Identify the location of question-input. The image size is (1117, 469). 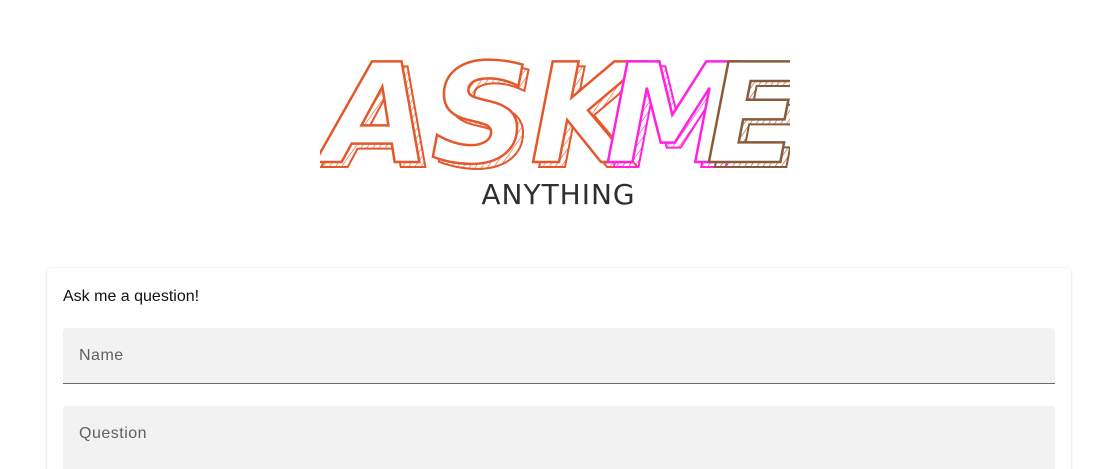
(559, 434).